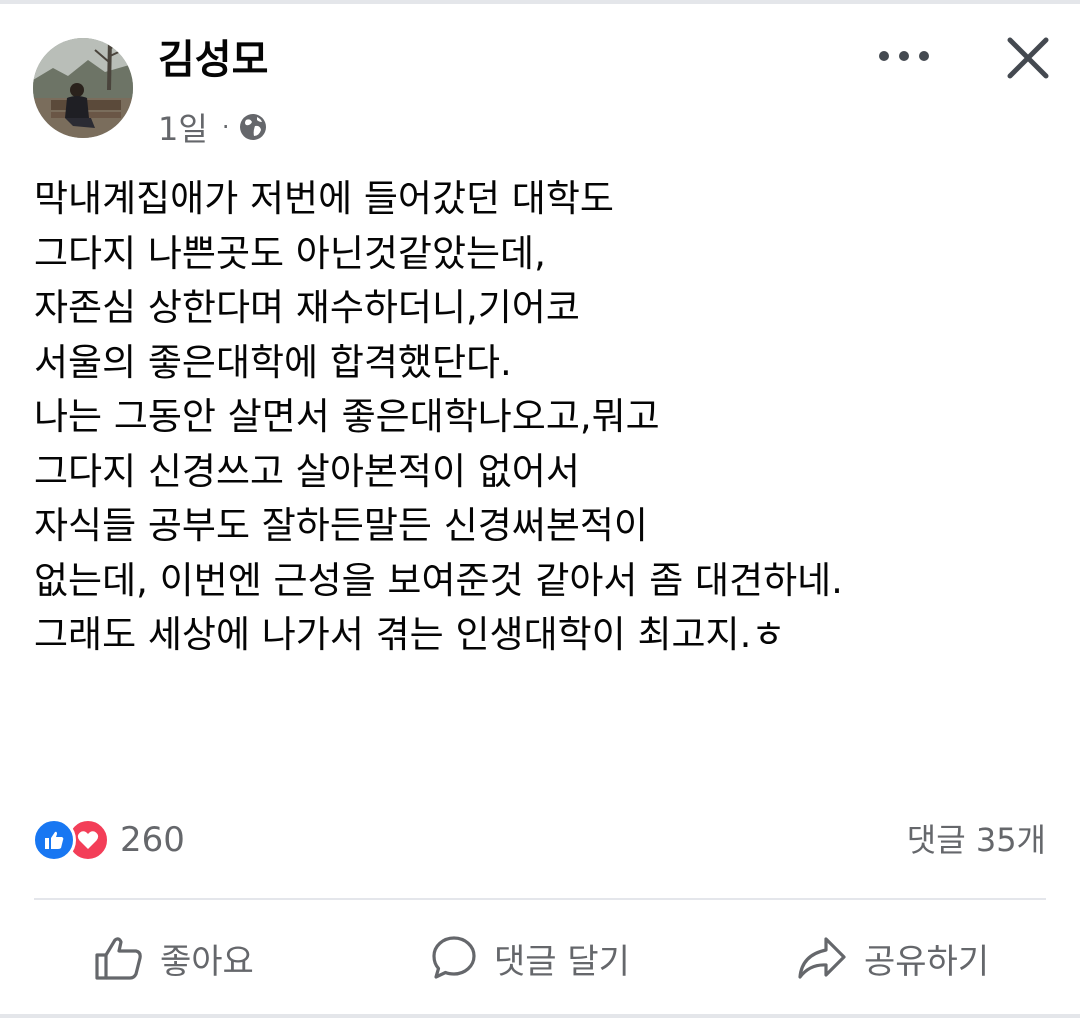  Describe the element at coordinates (108, 840) in the screenshot. I see `reactions-summary: 260` at that location.